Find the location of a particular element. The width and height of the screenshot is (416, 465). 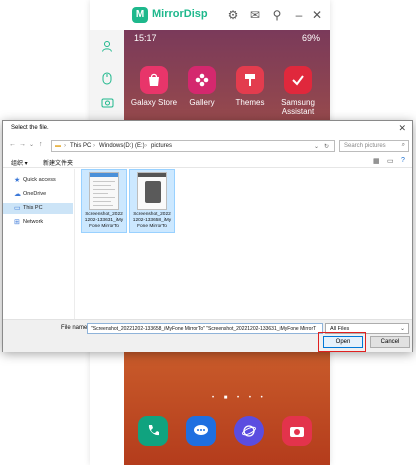

status-battery: 69% is located at coordinates (310, 38).